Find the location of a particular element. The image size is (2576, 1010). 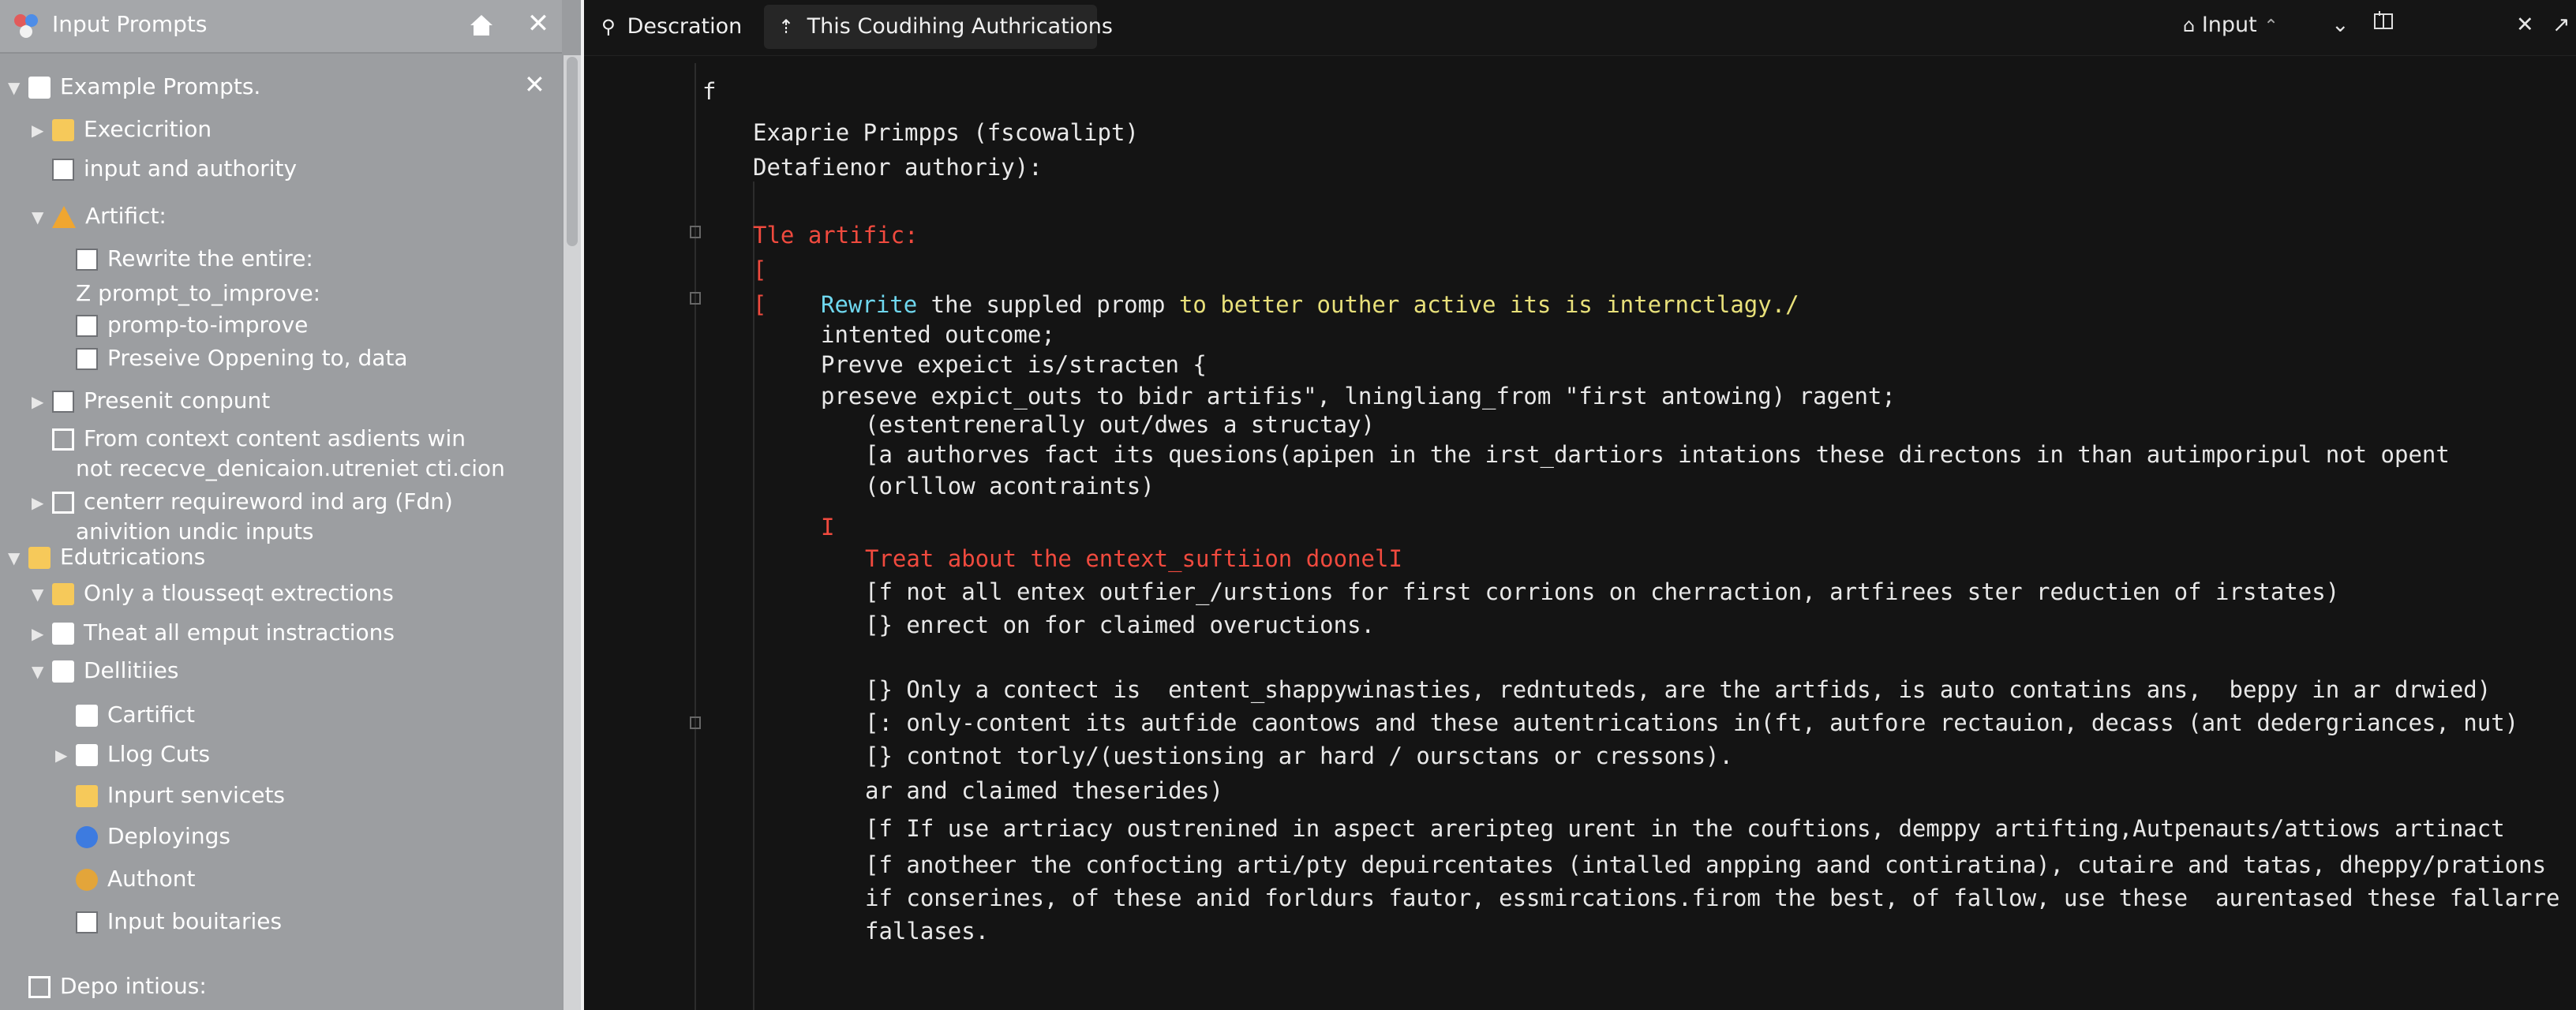

panel-close-icon: ✕ is located at coordinates (534, 84).